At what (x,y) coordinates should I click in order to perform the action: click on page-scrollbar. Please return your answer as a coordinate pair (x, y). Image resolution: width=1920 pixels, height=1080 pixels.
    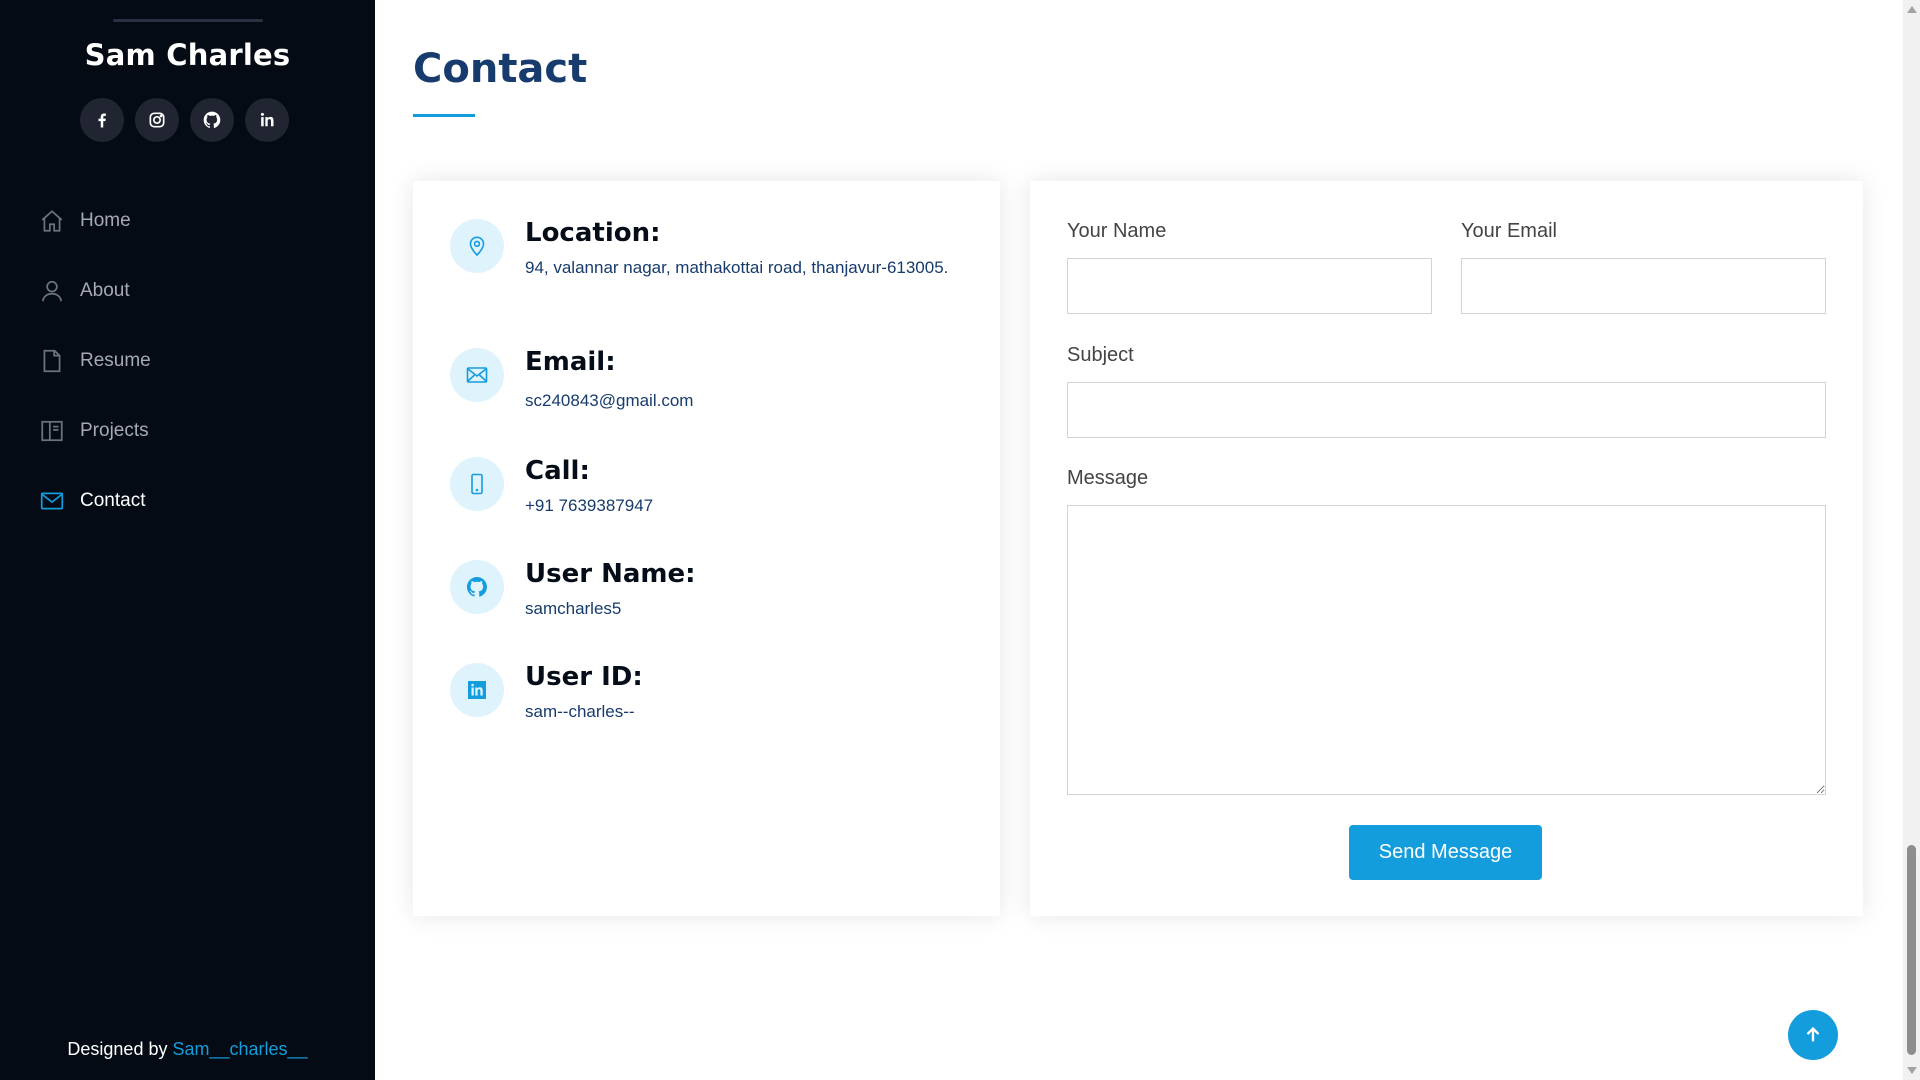
    Looking at the image, I should click on (1911, 540).